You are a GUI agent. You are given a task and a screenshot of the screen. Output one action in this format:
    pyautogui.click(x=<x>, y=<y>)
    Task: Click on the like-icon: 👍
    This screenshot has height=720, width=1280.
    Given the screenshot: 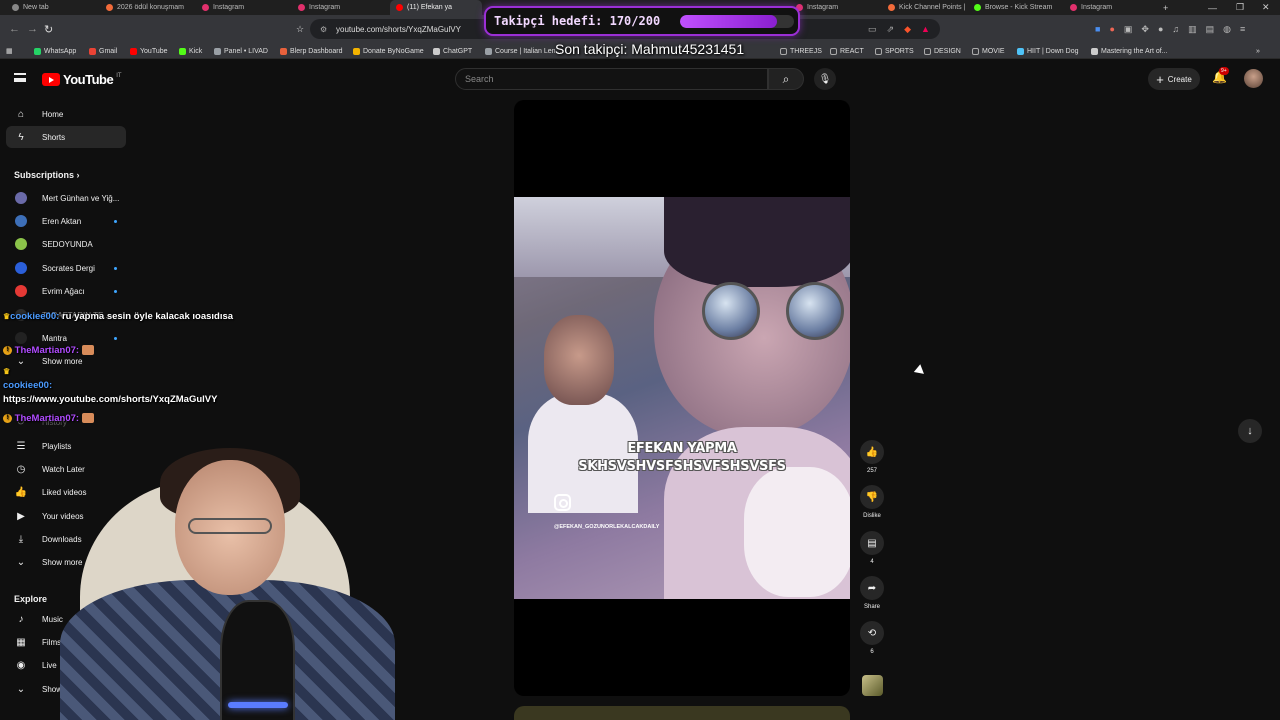 What is the action you would take?
    pyautogui.click(x=21, y=492)
    